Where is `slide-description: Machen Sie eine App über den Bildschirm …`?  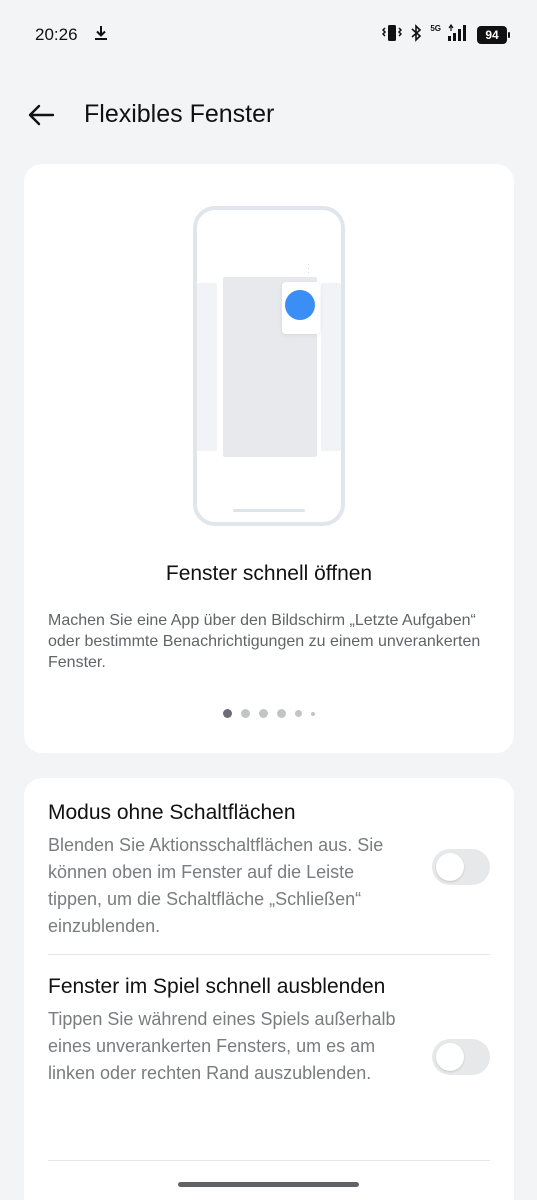 slide-description: Machen Sie eine App über den Bildschirm … is located at coordinates (264, 641).